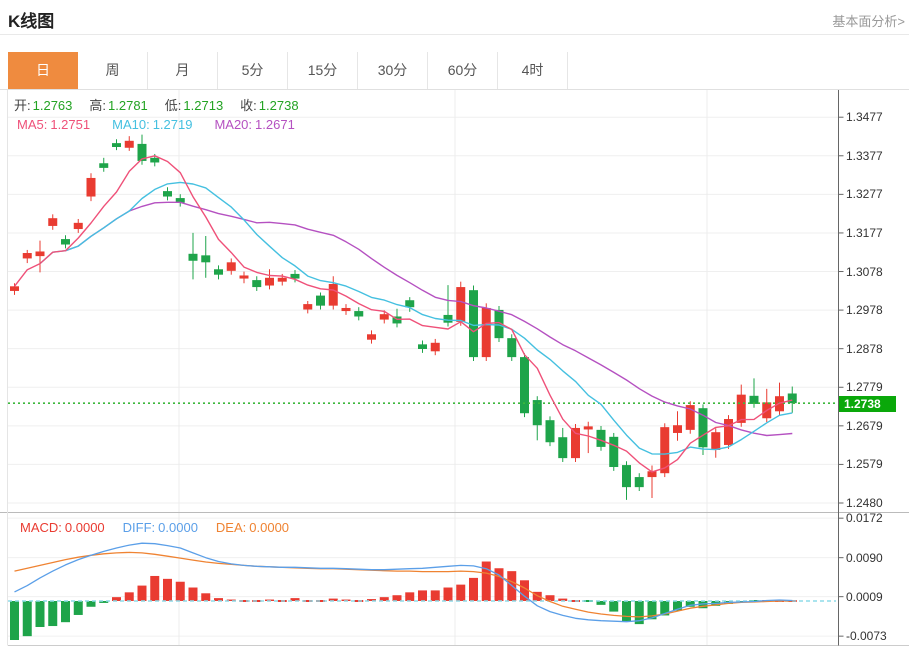  I want to click on macd-axis-label: -0.0073, so click(866, 636).